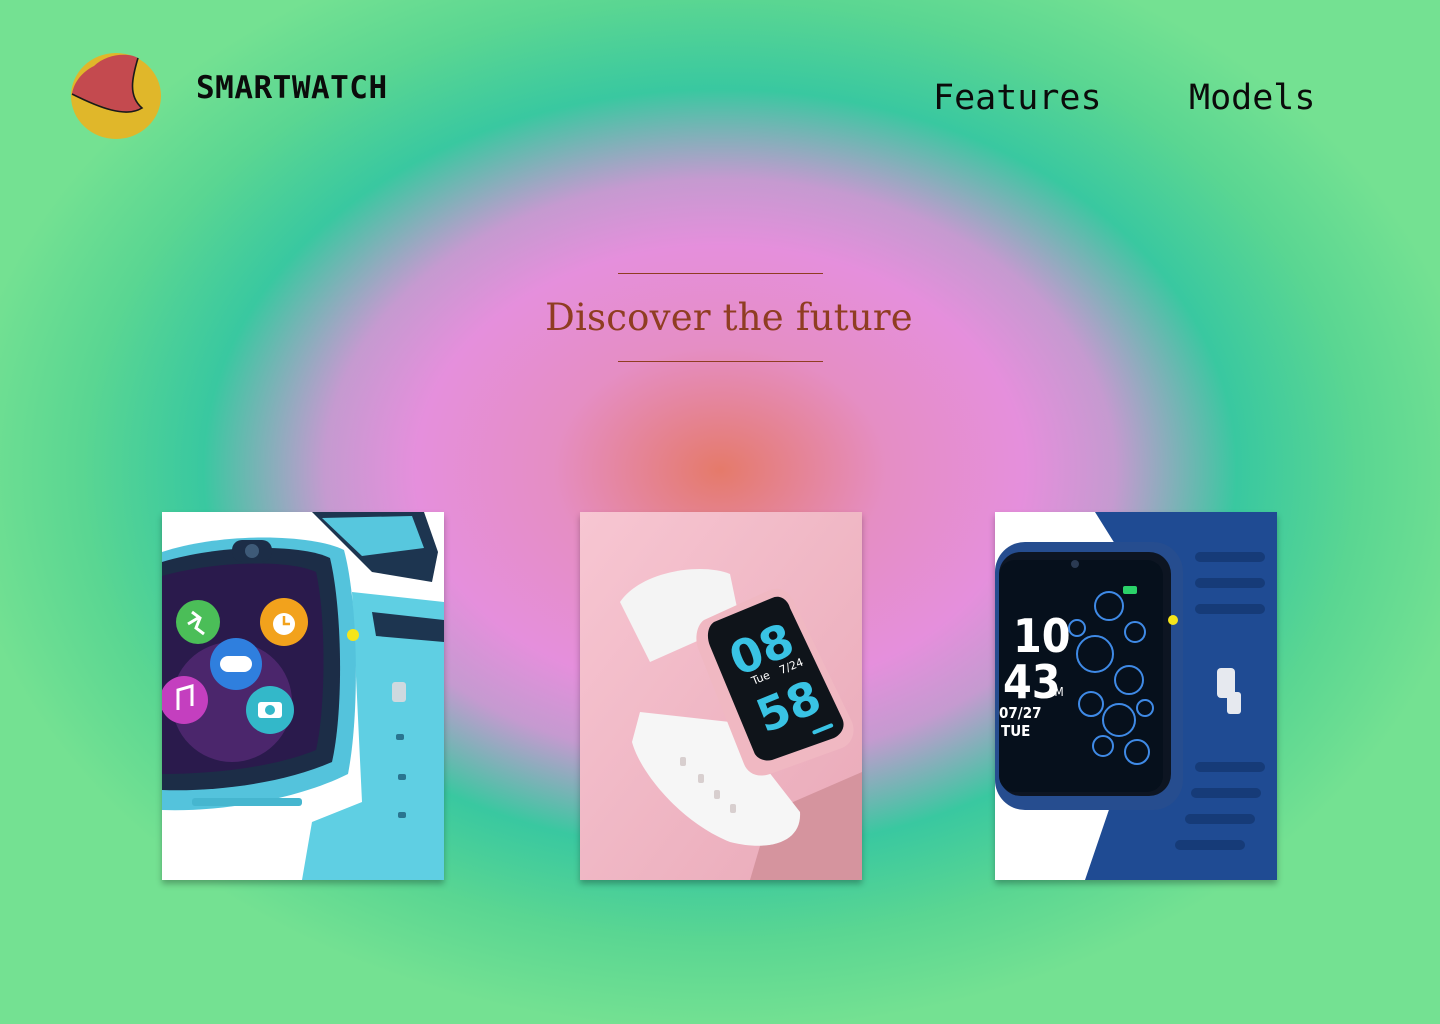 This screenshot has width=1440, height=1024. What do you see at coordinates (1055, 692) in the screenshot?
I see `svg-text: AM` at bounding box center [1055, 692].